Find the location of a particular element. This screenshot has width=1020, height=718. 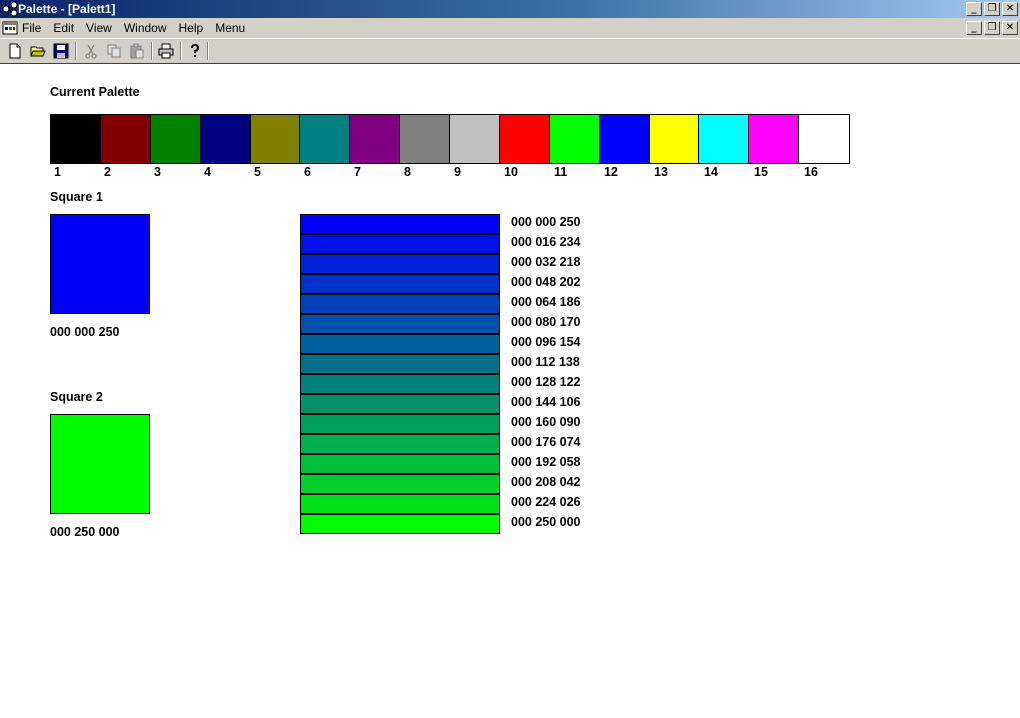

paste-icon is located at coordinates (137, 51).